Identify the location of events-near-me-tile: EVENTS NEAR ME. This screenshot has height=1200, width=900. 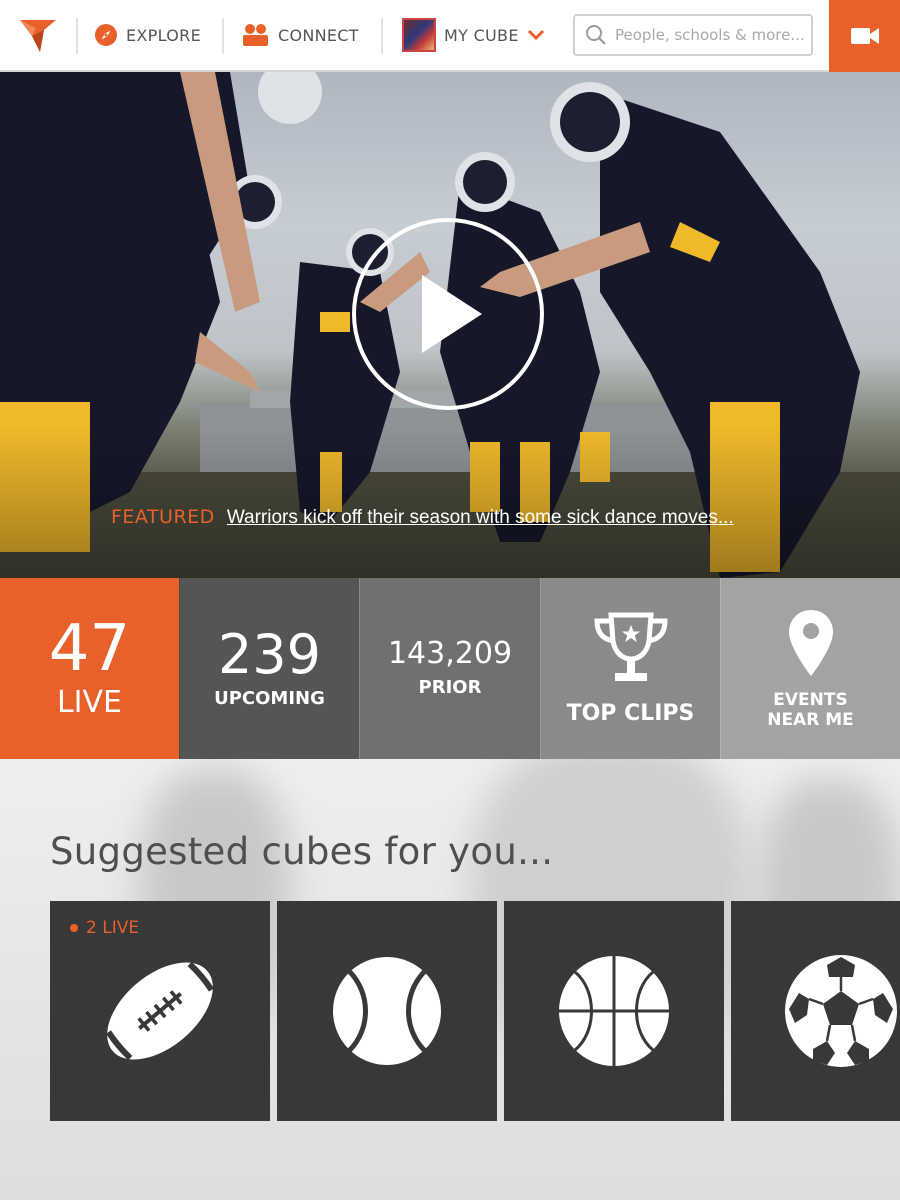
(810, 668).